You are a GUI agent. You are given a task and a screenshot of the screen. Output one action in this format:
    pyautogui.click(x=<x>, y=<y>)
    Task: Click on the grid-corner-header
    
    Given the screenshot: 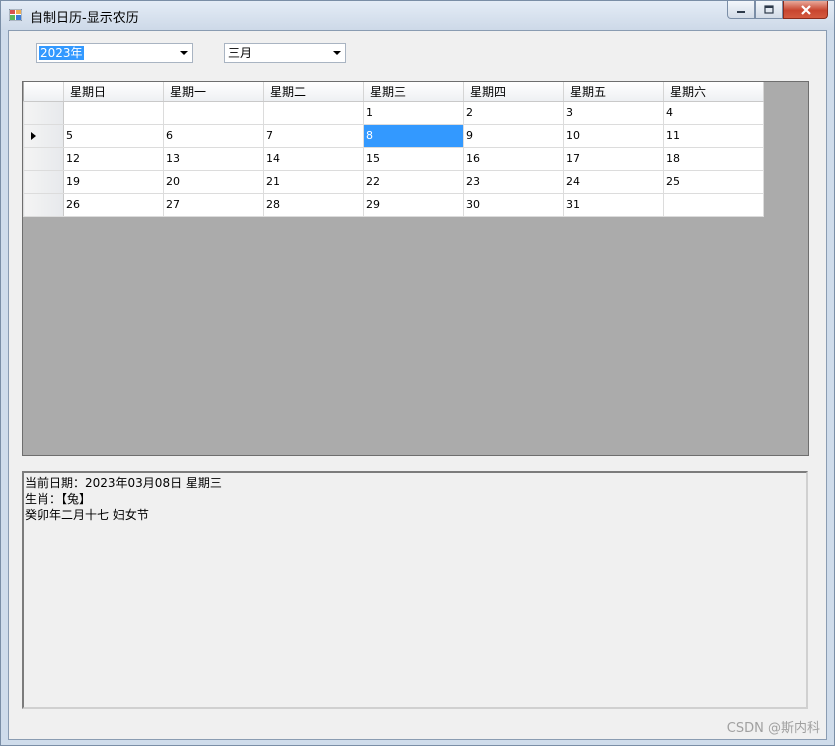 What is the action you would take?
    pyautogui.click(x=43, y=92)
    